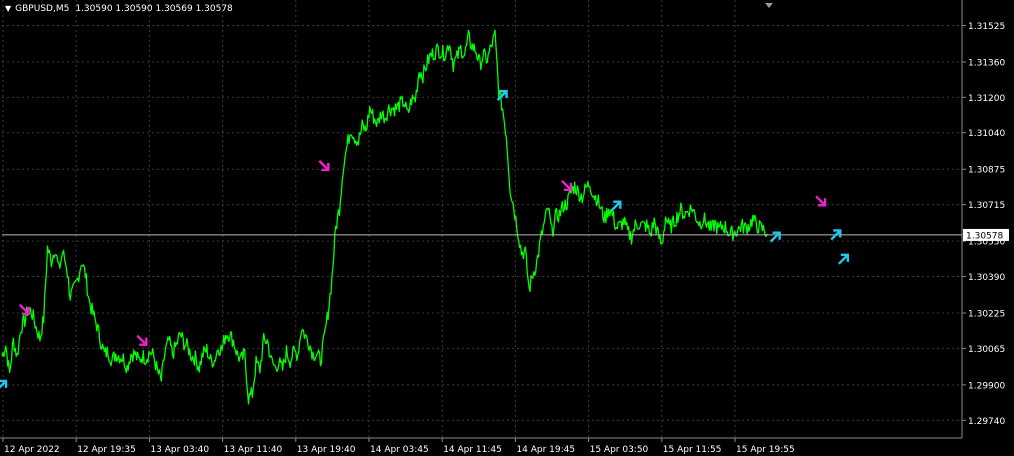  I want to click on y-tick-label: 1.31040, so click(986, 134).